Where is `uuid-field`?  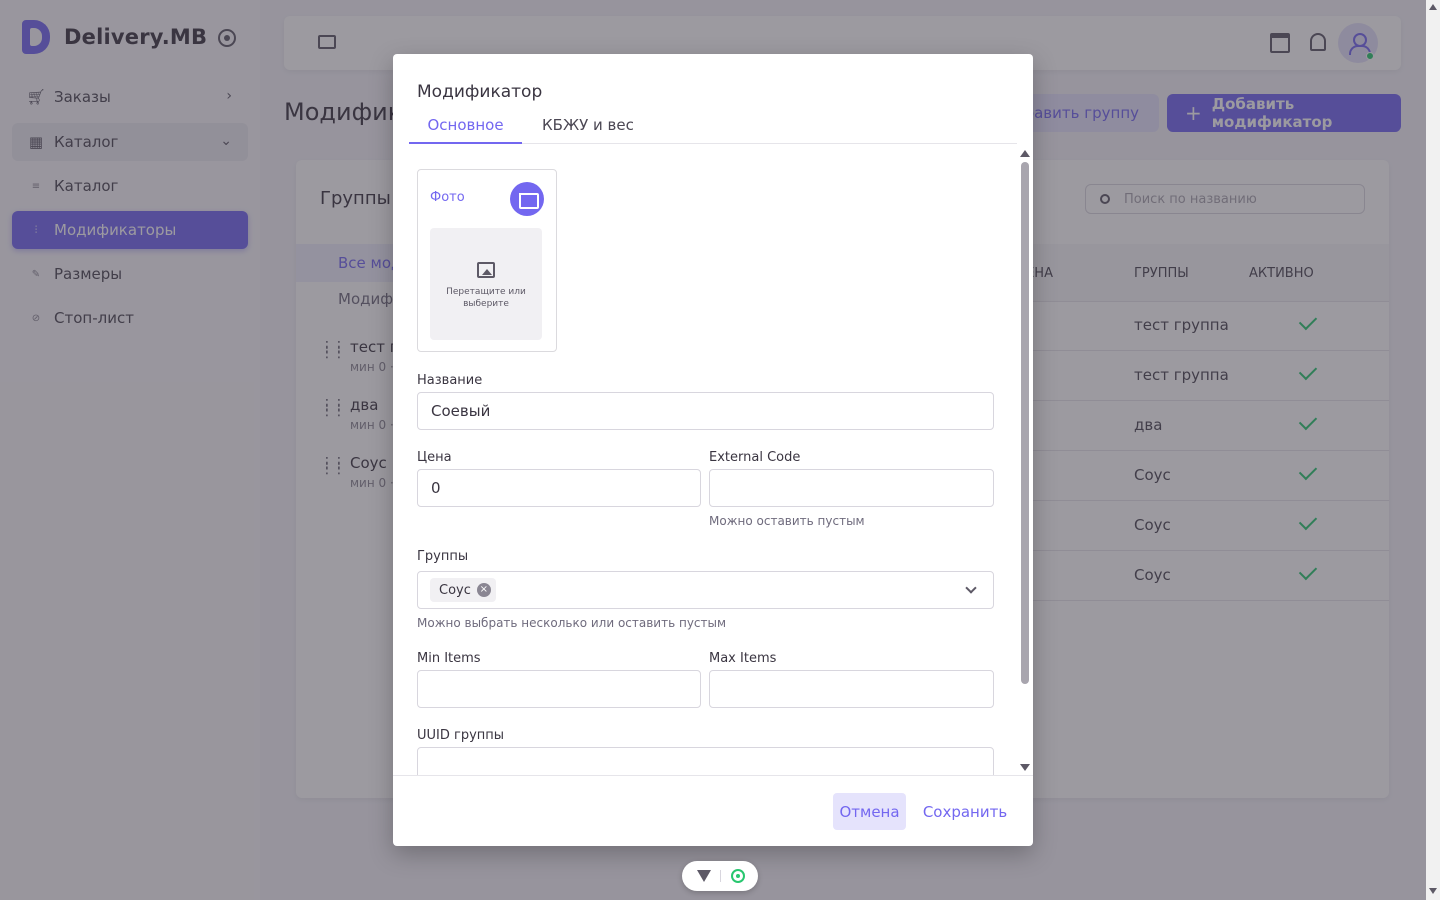 uuid-field is located at coordinates (705, 761).